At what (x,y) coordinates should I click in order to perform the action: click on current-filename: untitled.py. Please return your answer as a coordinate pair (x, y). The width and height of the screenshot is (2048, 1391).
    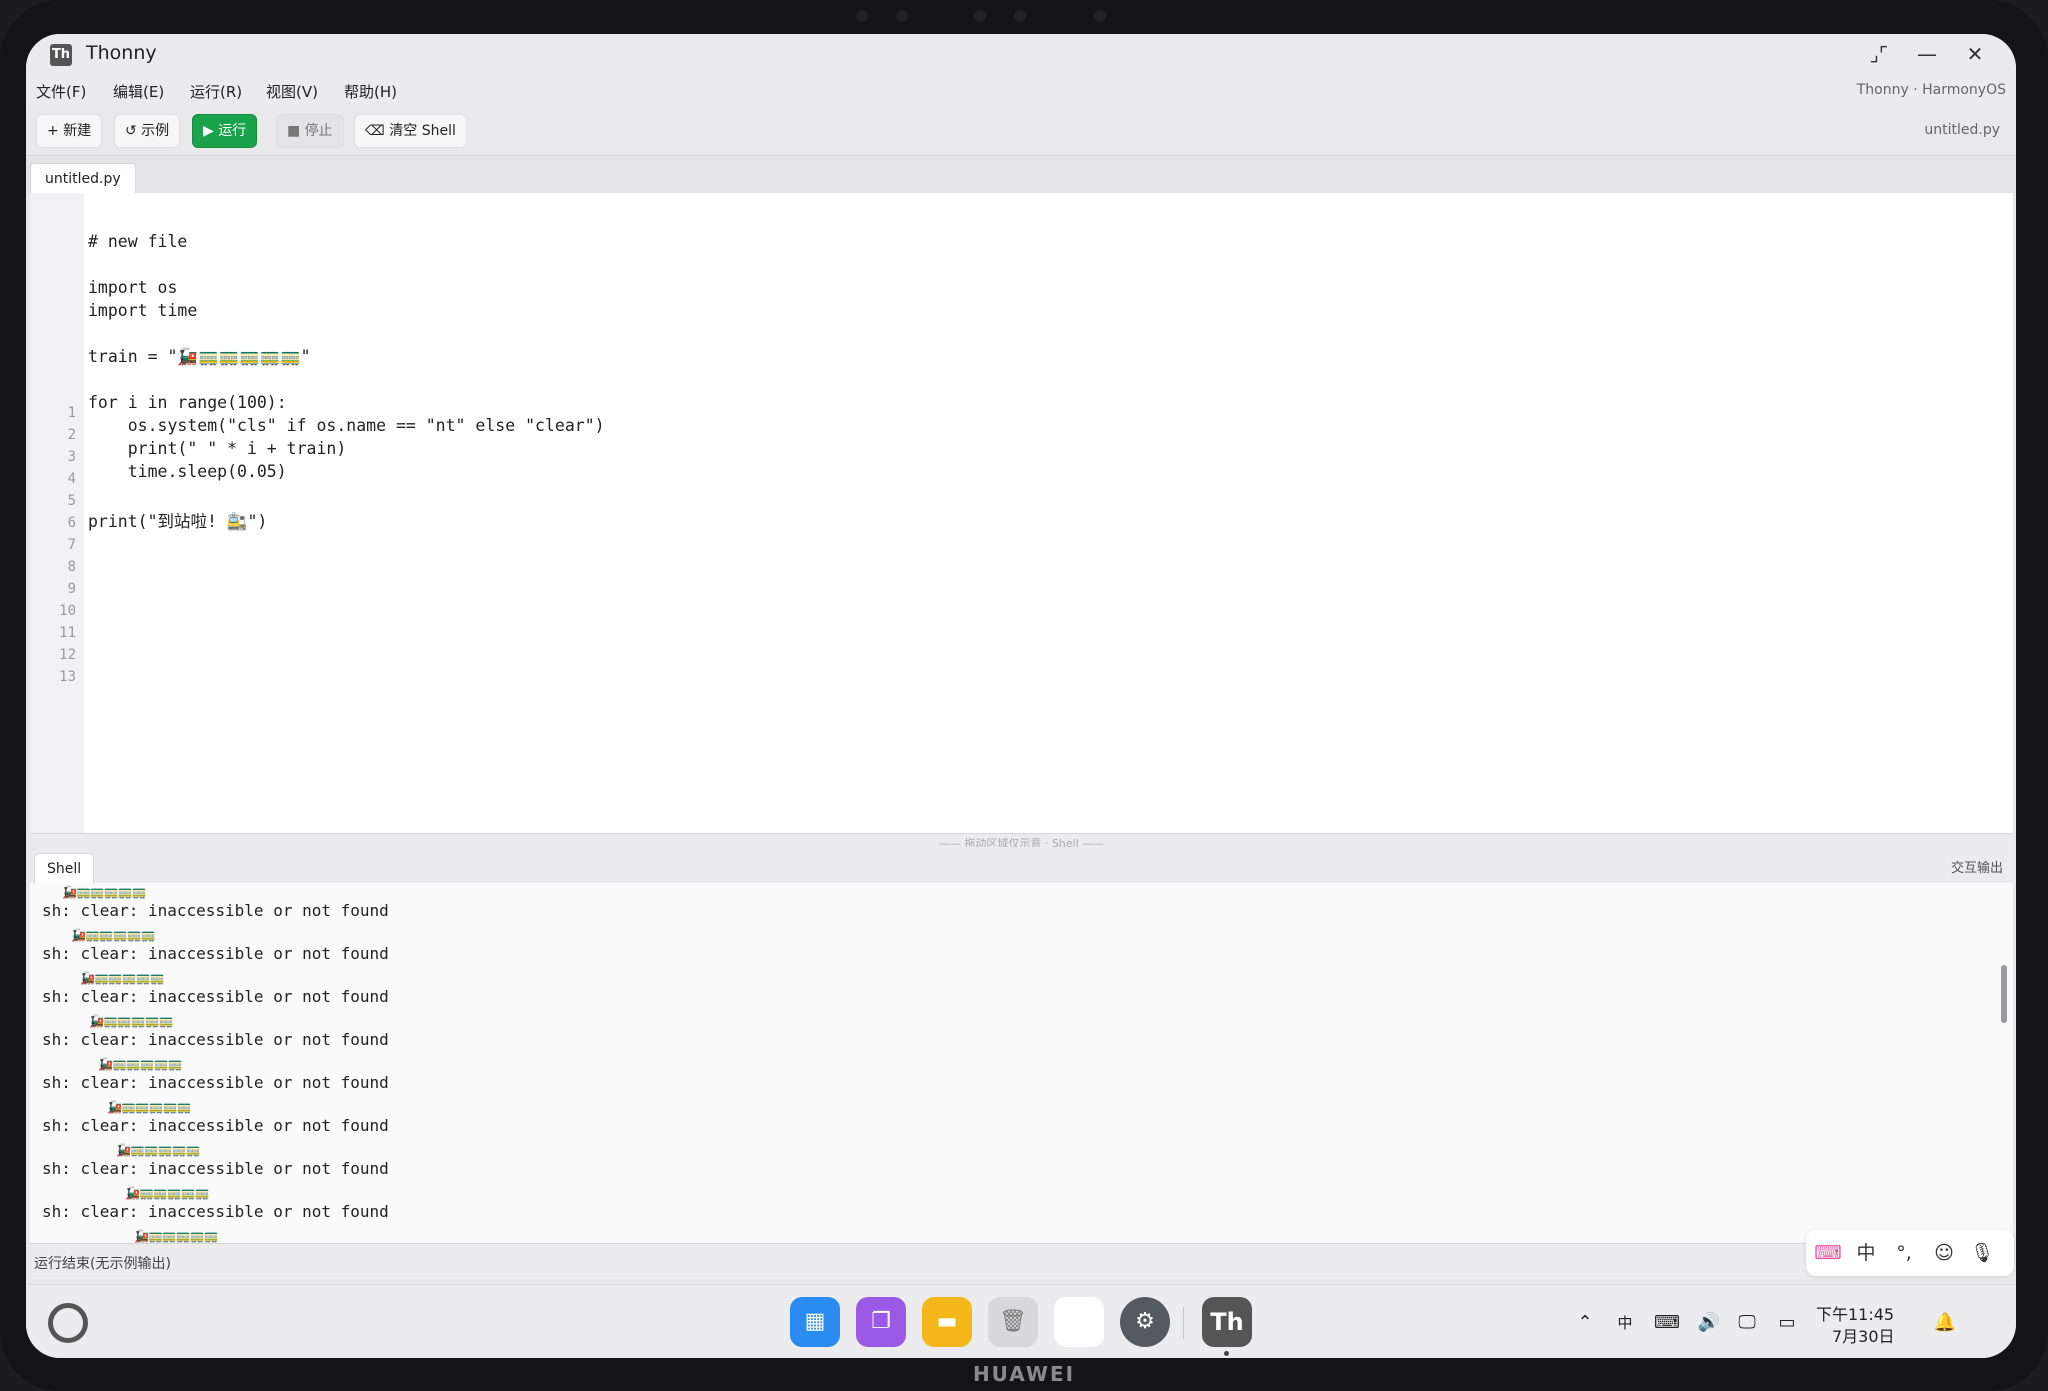
    Looking at the image, I should click on (1962, 130).